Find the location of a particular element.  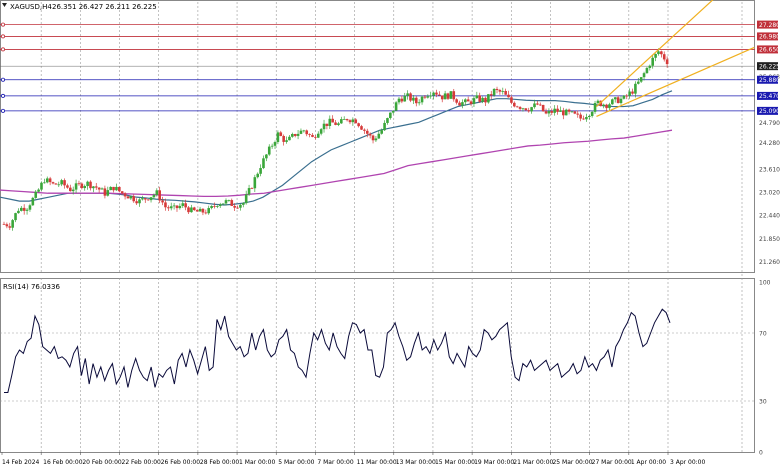

level-price-text: 27.280 is located at coordinates (769, 25).